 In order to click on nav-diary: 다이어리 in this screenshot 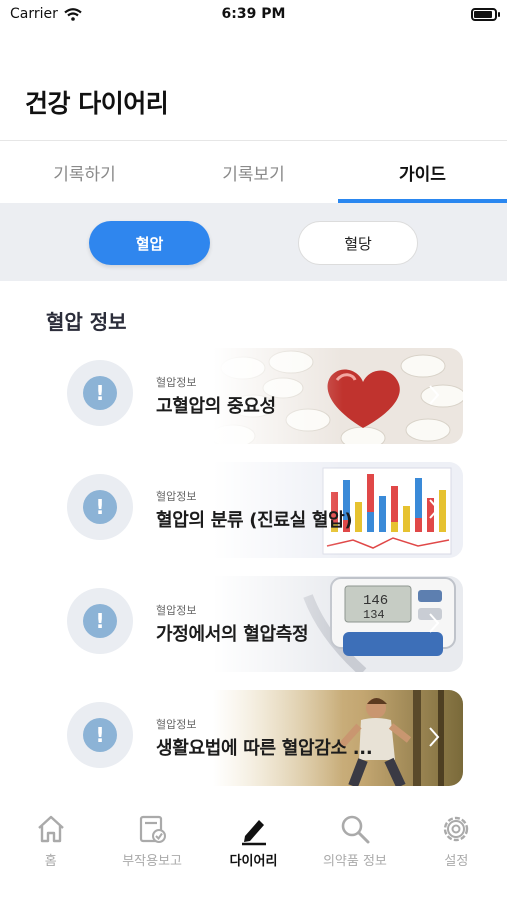, I will do `click(253, 850)`.